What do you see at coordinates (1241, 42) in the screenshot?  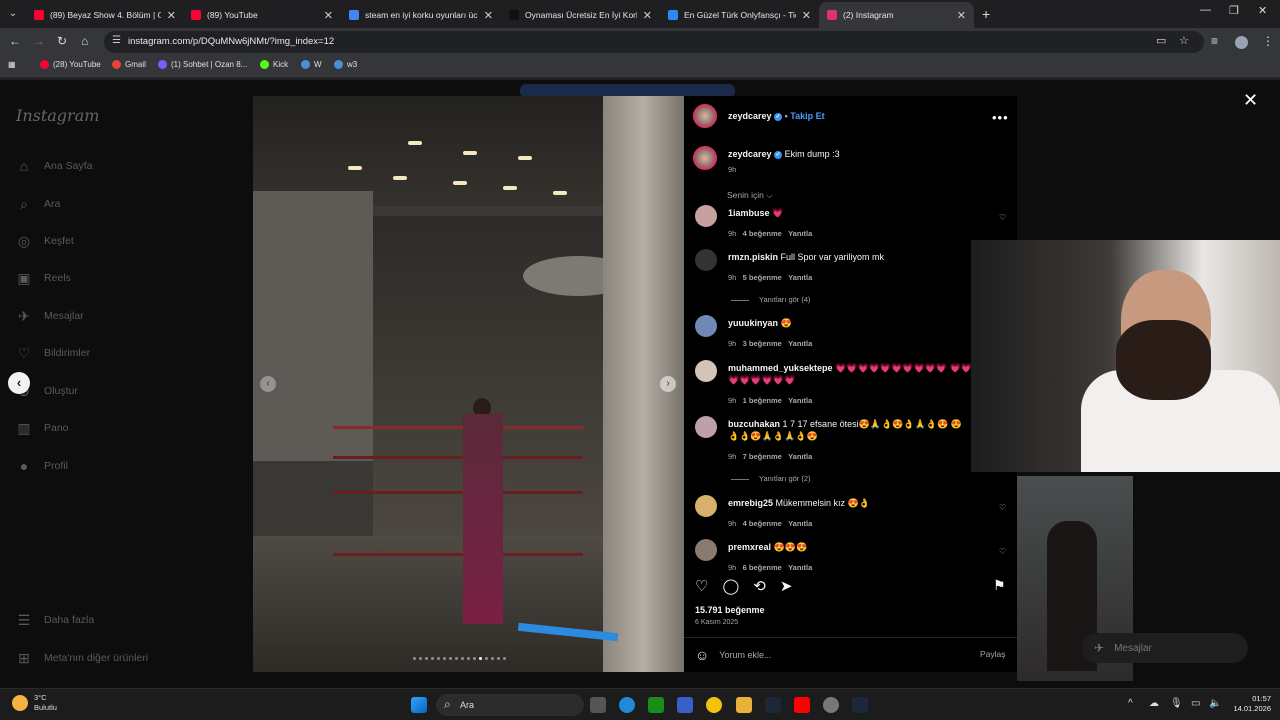 I see `profile-avatar` at bounding box center [1241, 42].